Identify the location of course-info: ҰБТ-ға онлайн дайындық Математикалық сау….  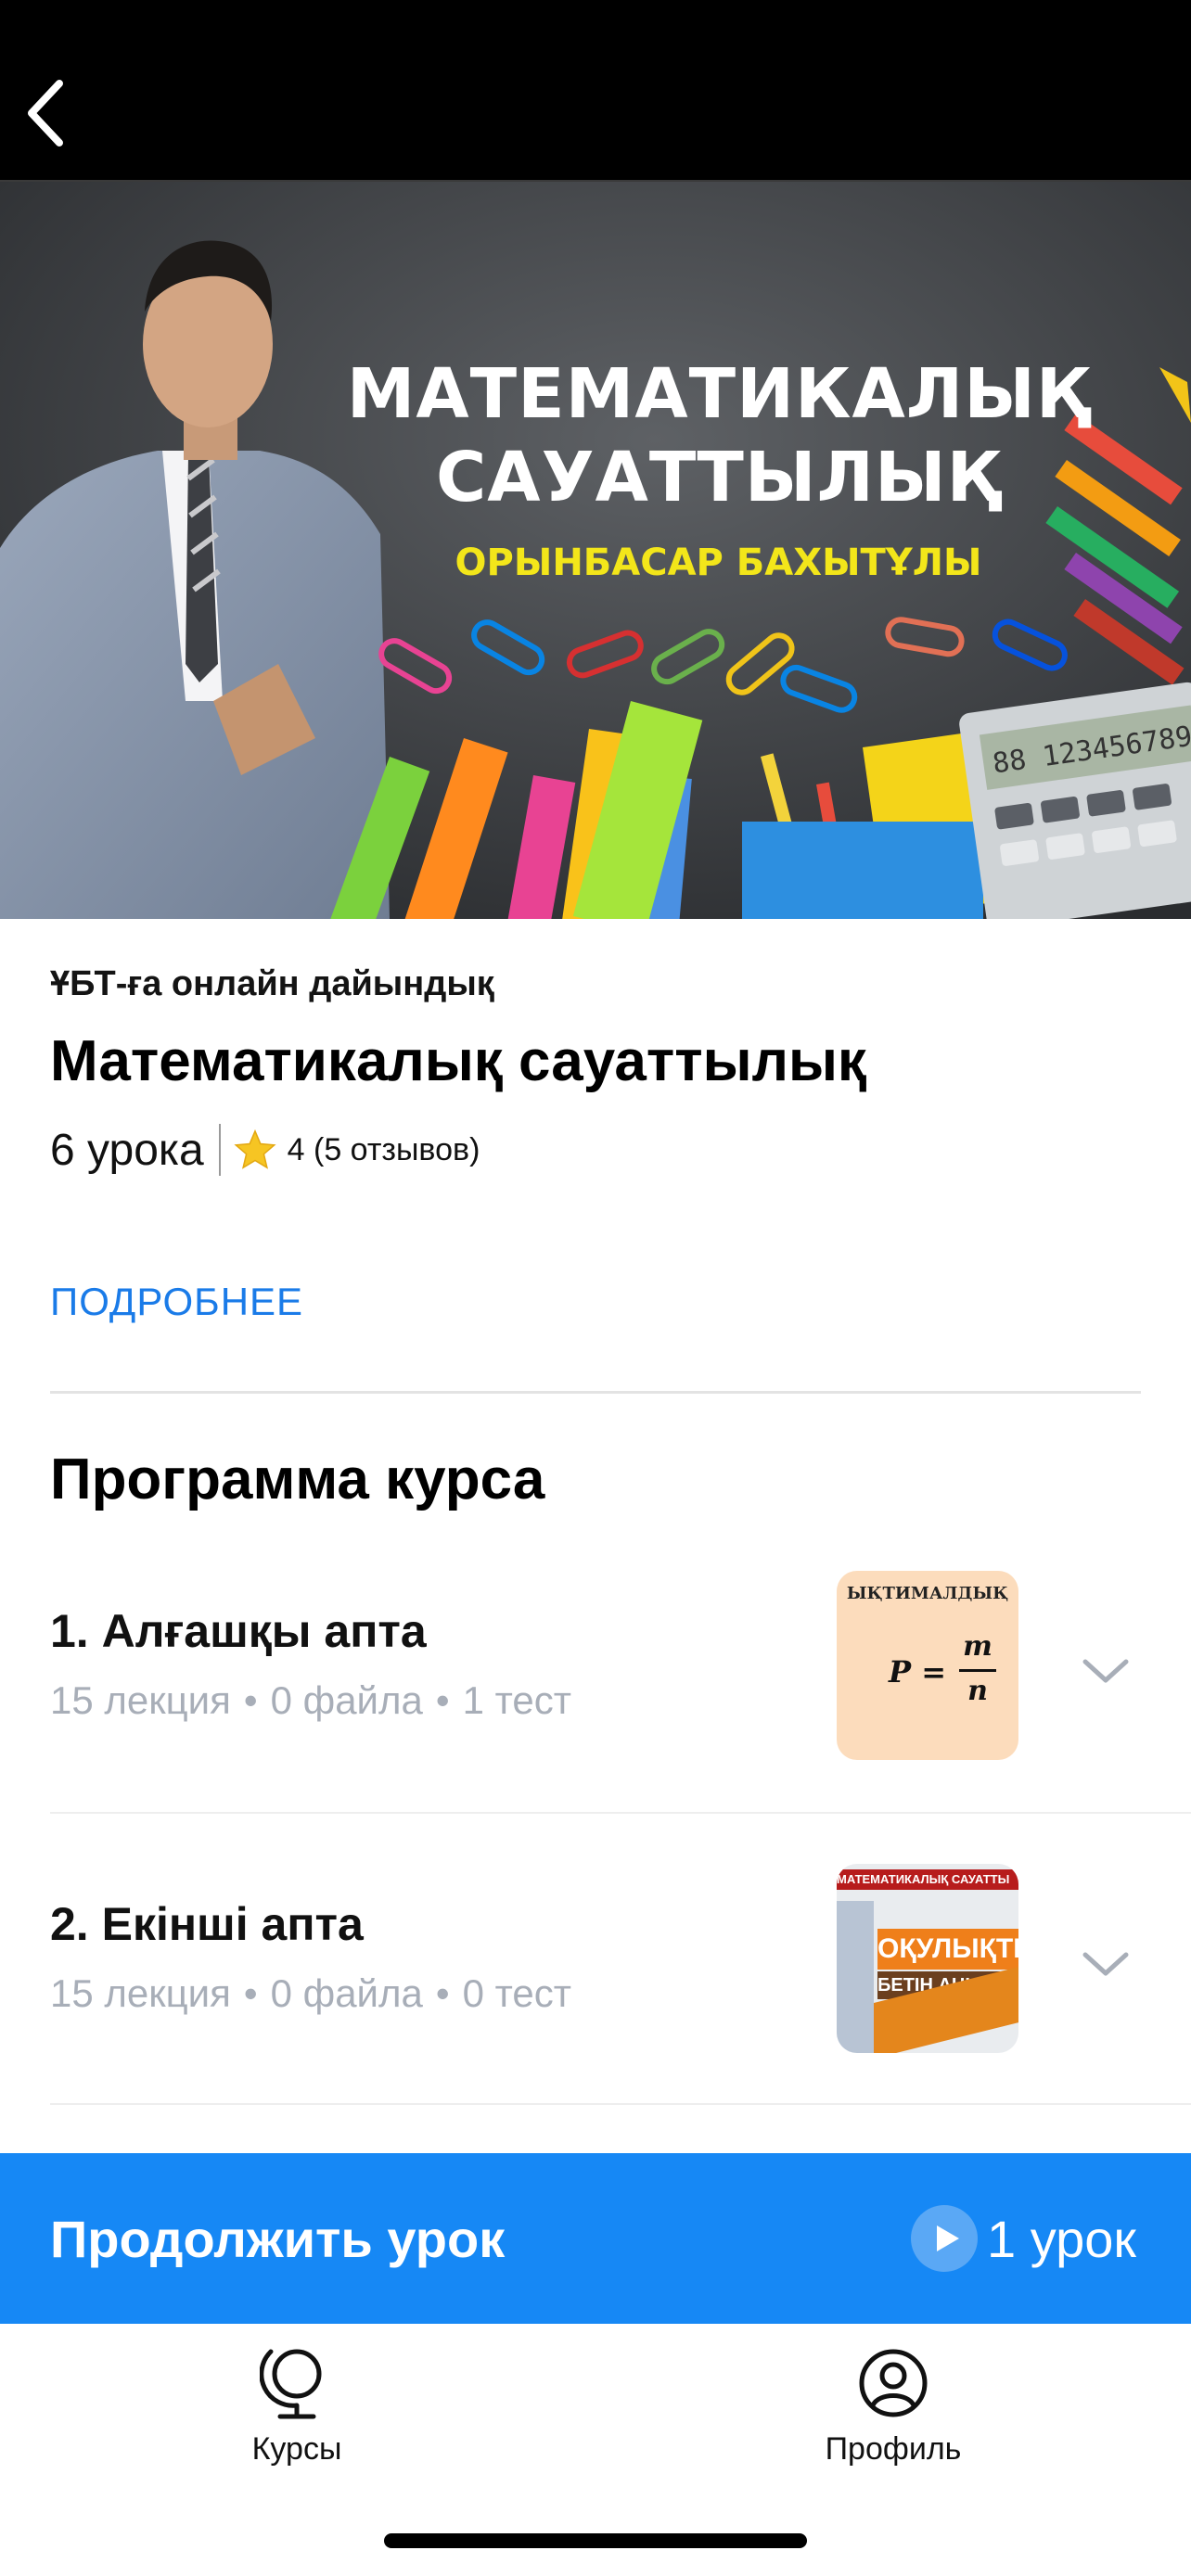
(597, 1071).